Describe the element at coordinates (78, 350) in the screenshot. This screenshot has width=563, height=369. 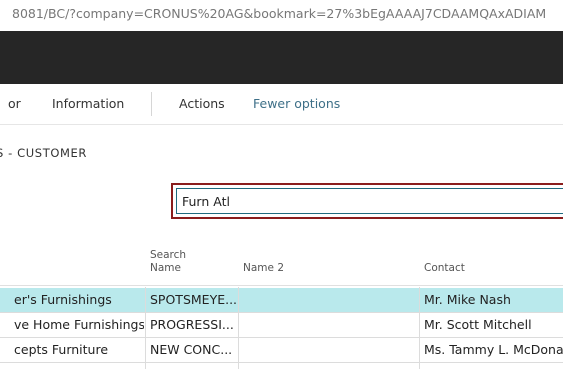
I see `cell-name: cepts Furniture` at that location.